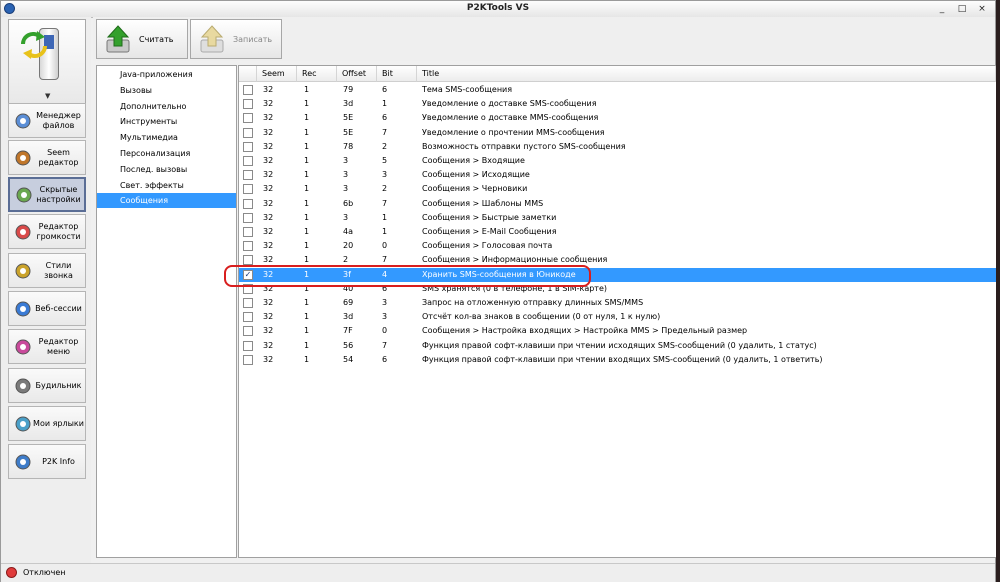 Image resolution: width=1000 pixels, height=582 pixels. What do you see at coordinates (58, 308) in the screenshot?
I see `nav-item-label: Веб-сессии` at bounding box center [58, 308].